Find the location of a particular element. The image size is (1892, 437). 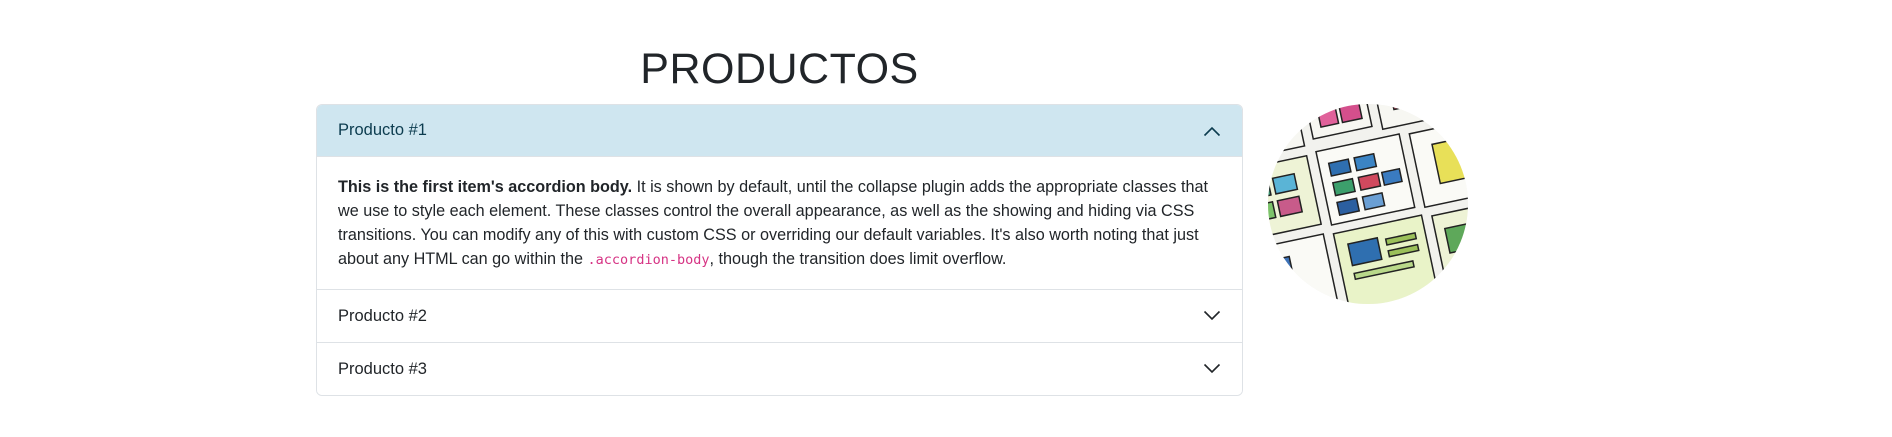

chevron-up-icon is located at coordinates (1212, 131).